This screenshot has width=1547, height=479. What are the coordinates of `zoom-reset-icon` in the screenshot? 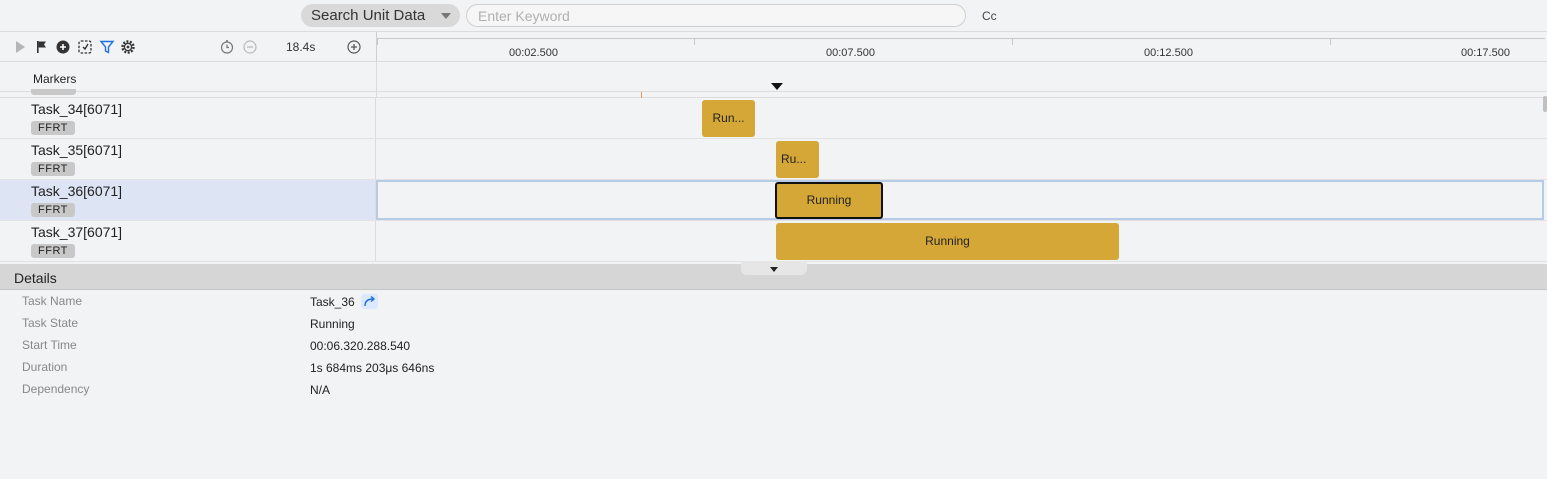 It's located at (227, 47).